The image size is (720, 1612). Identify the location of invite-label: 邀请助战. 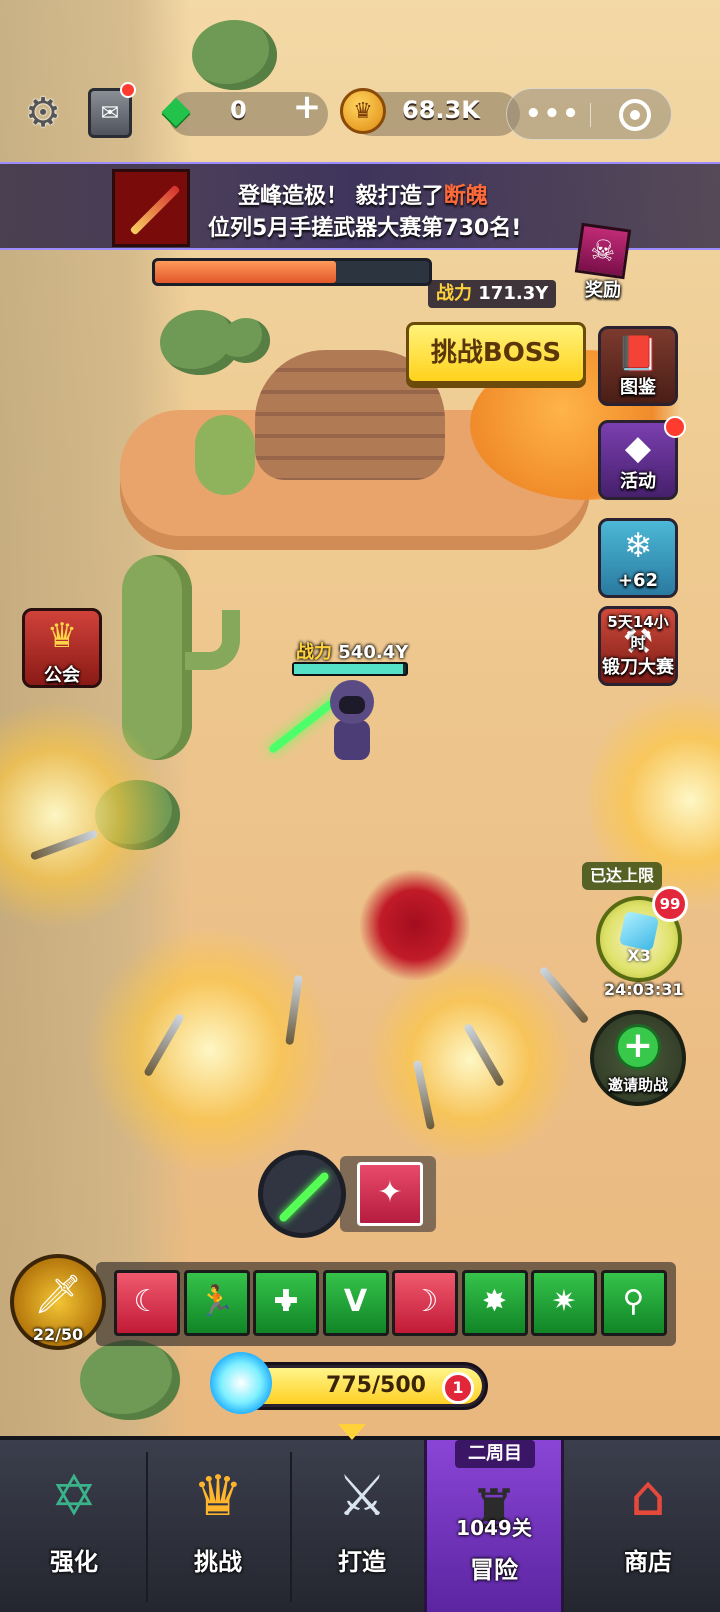
(637, 1085).